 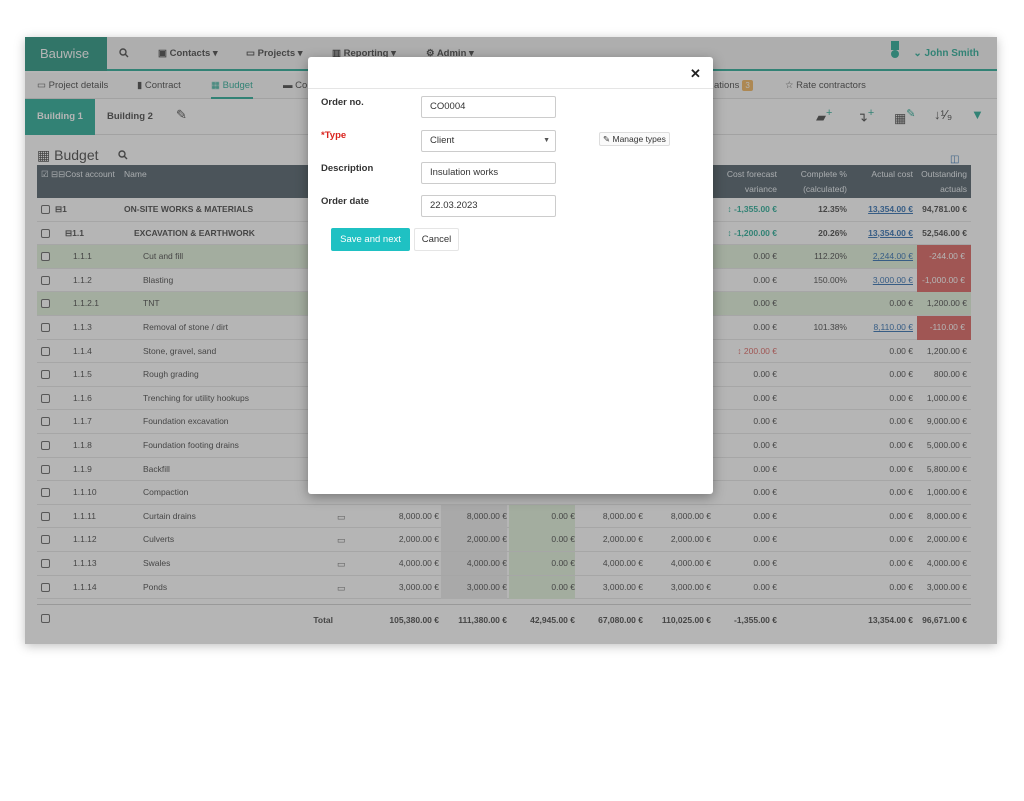 I want to click on order-date-label: Order date, so click(x=345, y=201).